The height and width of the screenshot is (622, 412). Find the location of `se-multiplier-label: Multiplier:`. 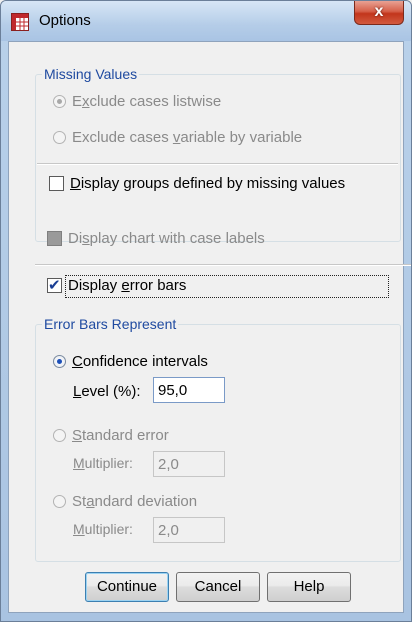

se-multiplier-label: Multiplier: is located at coordinates (103, 463).